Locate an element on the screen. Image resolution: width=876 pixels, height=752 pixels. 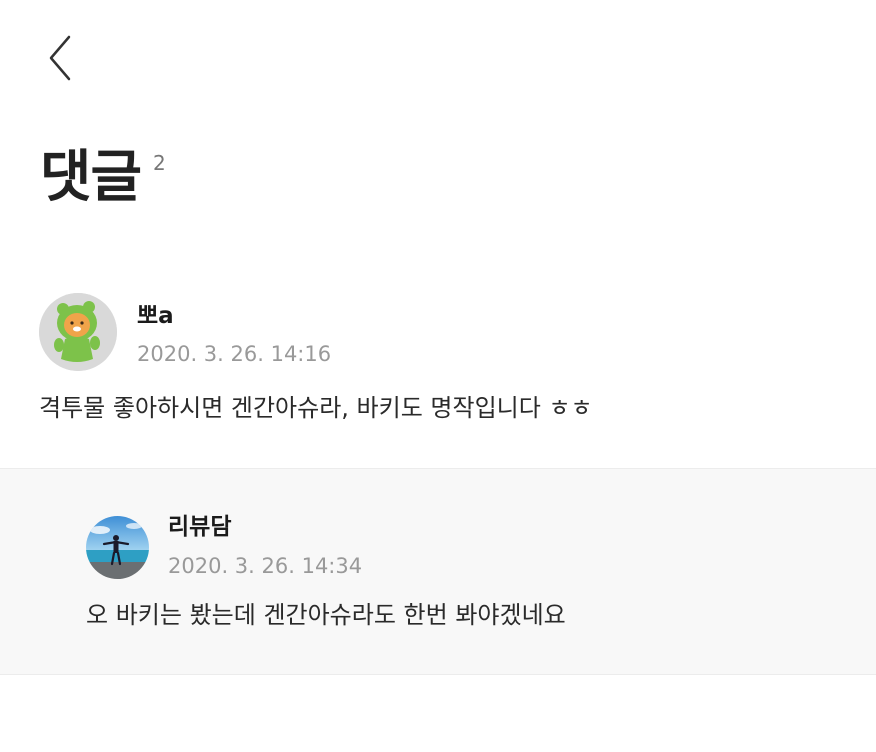
comment-author: 뽀a is located at coordinates (155, 316).